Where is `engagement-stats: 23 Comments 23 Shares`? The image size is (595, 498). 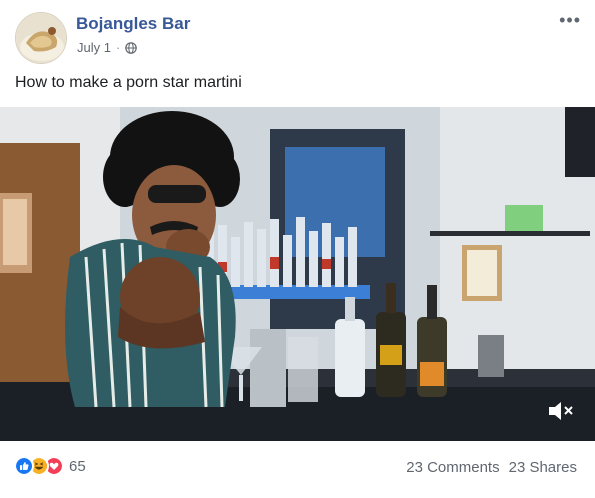
engagement-stats: 23 Comments 23 Shares is located at coordinates (491, 467).